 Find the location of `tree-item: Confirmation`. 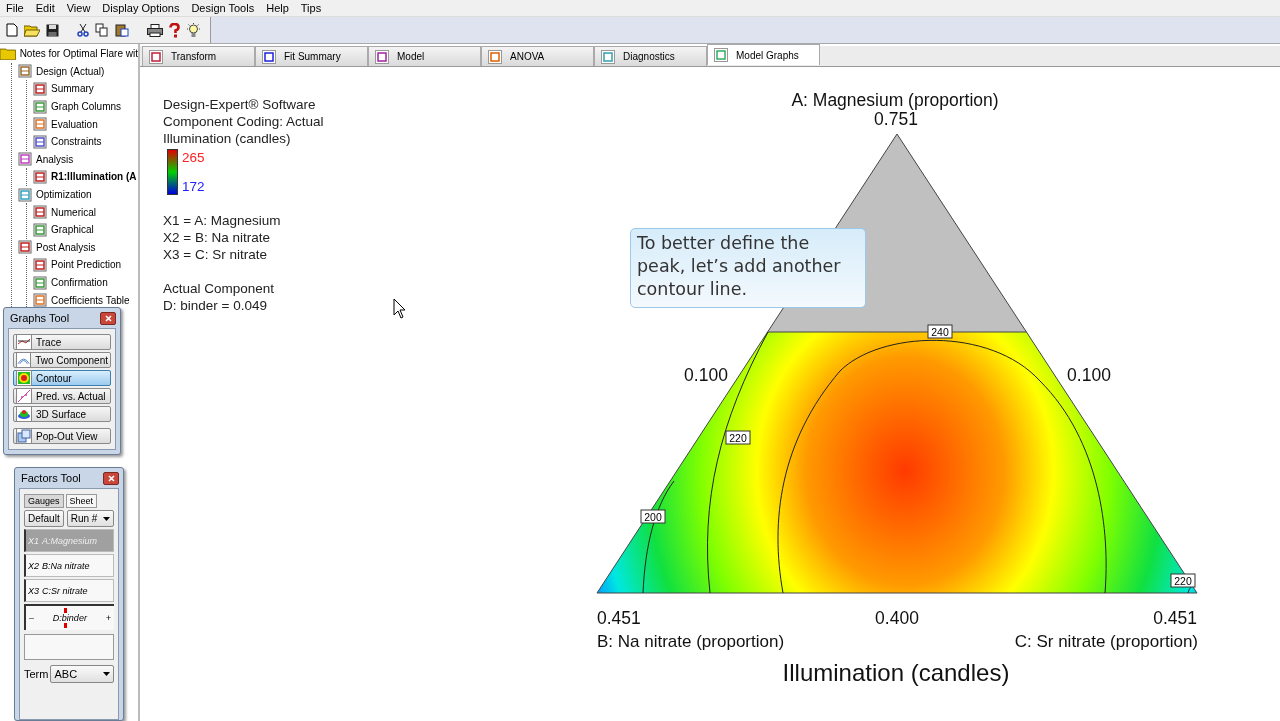

tree-item: Confirmation is located at coordinates (79, 282).